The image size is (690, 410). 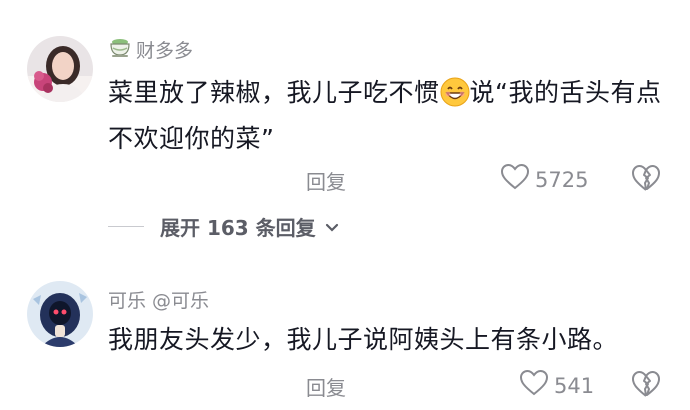 I want to click on like-button: 5725, so click(x=544, y=179).